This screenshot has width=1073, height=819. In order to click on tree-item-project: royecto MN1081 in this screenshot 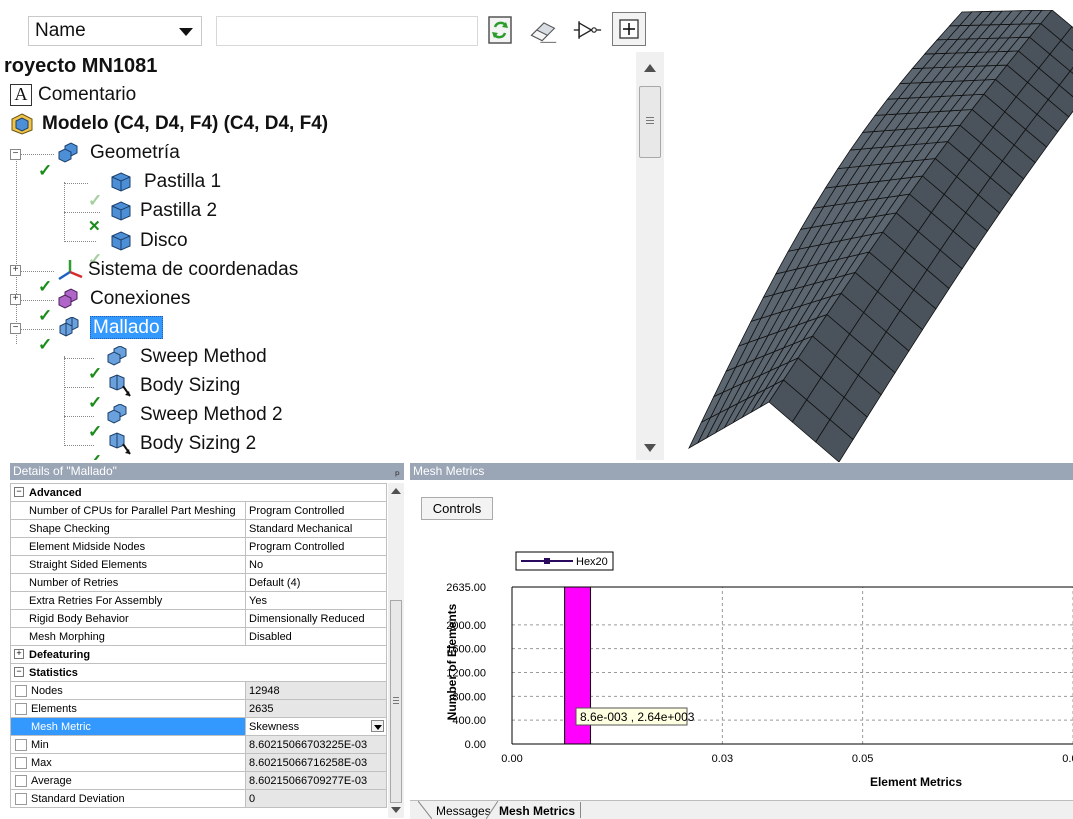, I will do `click(80, 66)`.